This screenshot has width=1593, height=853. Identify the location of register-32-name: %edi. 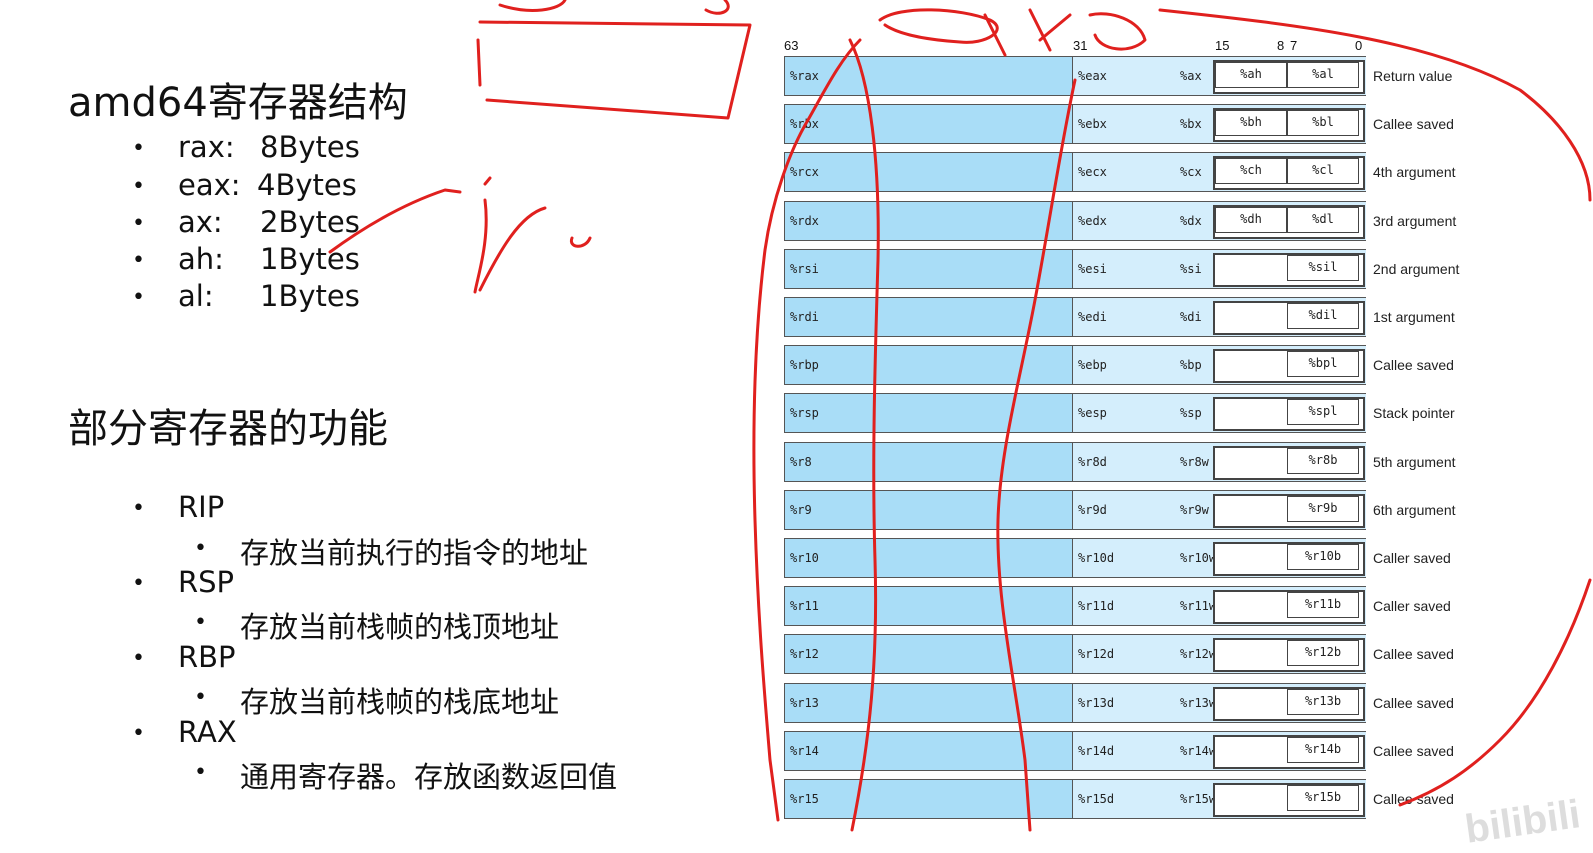
(1092, 317).